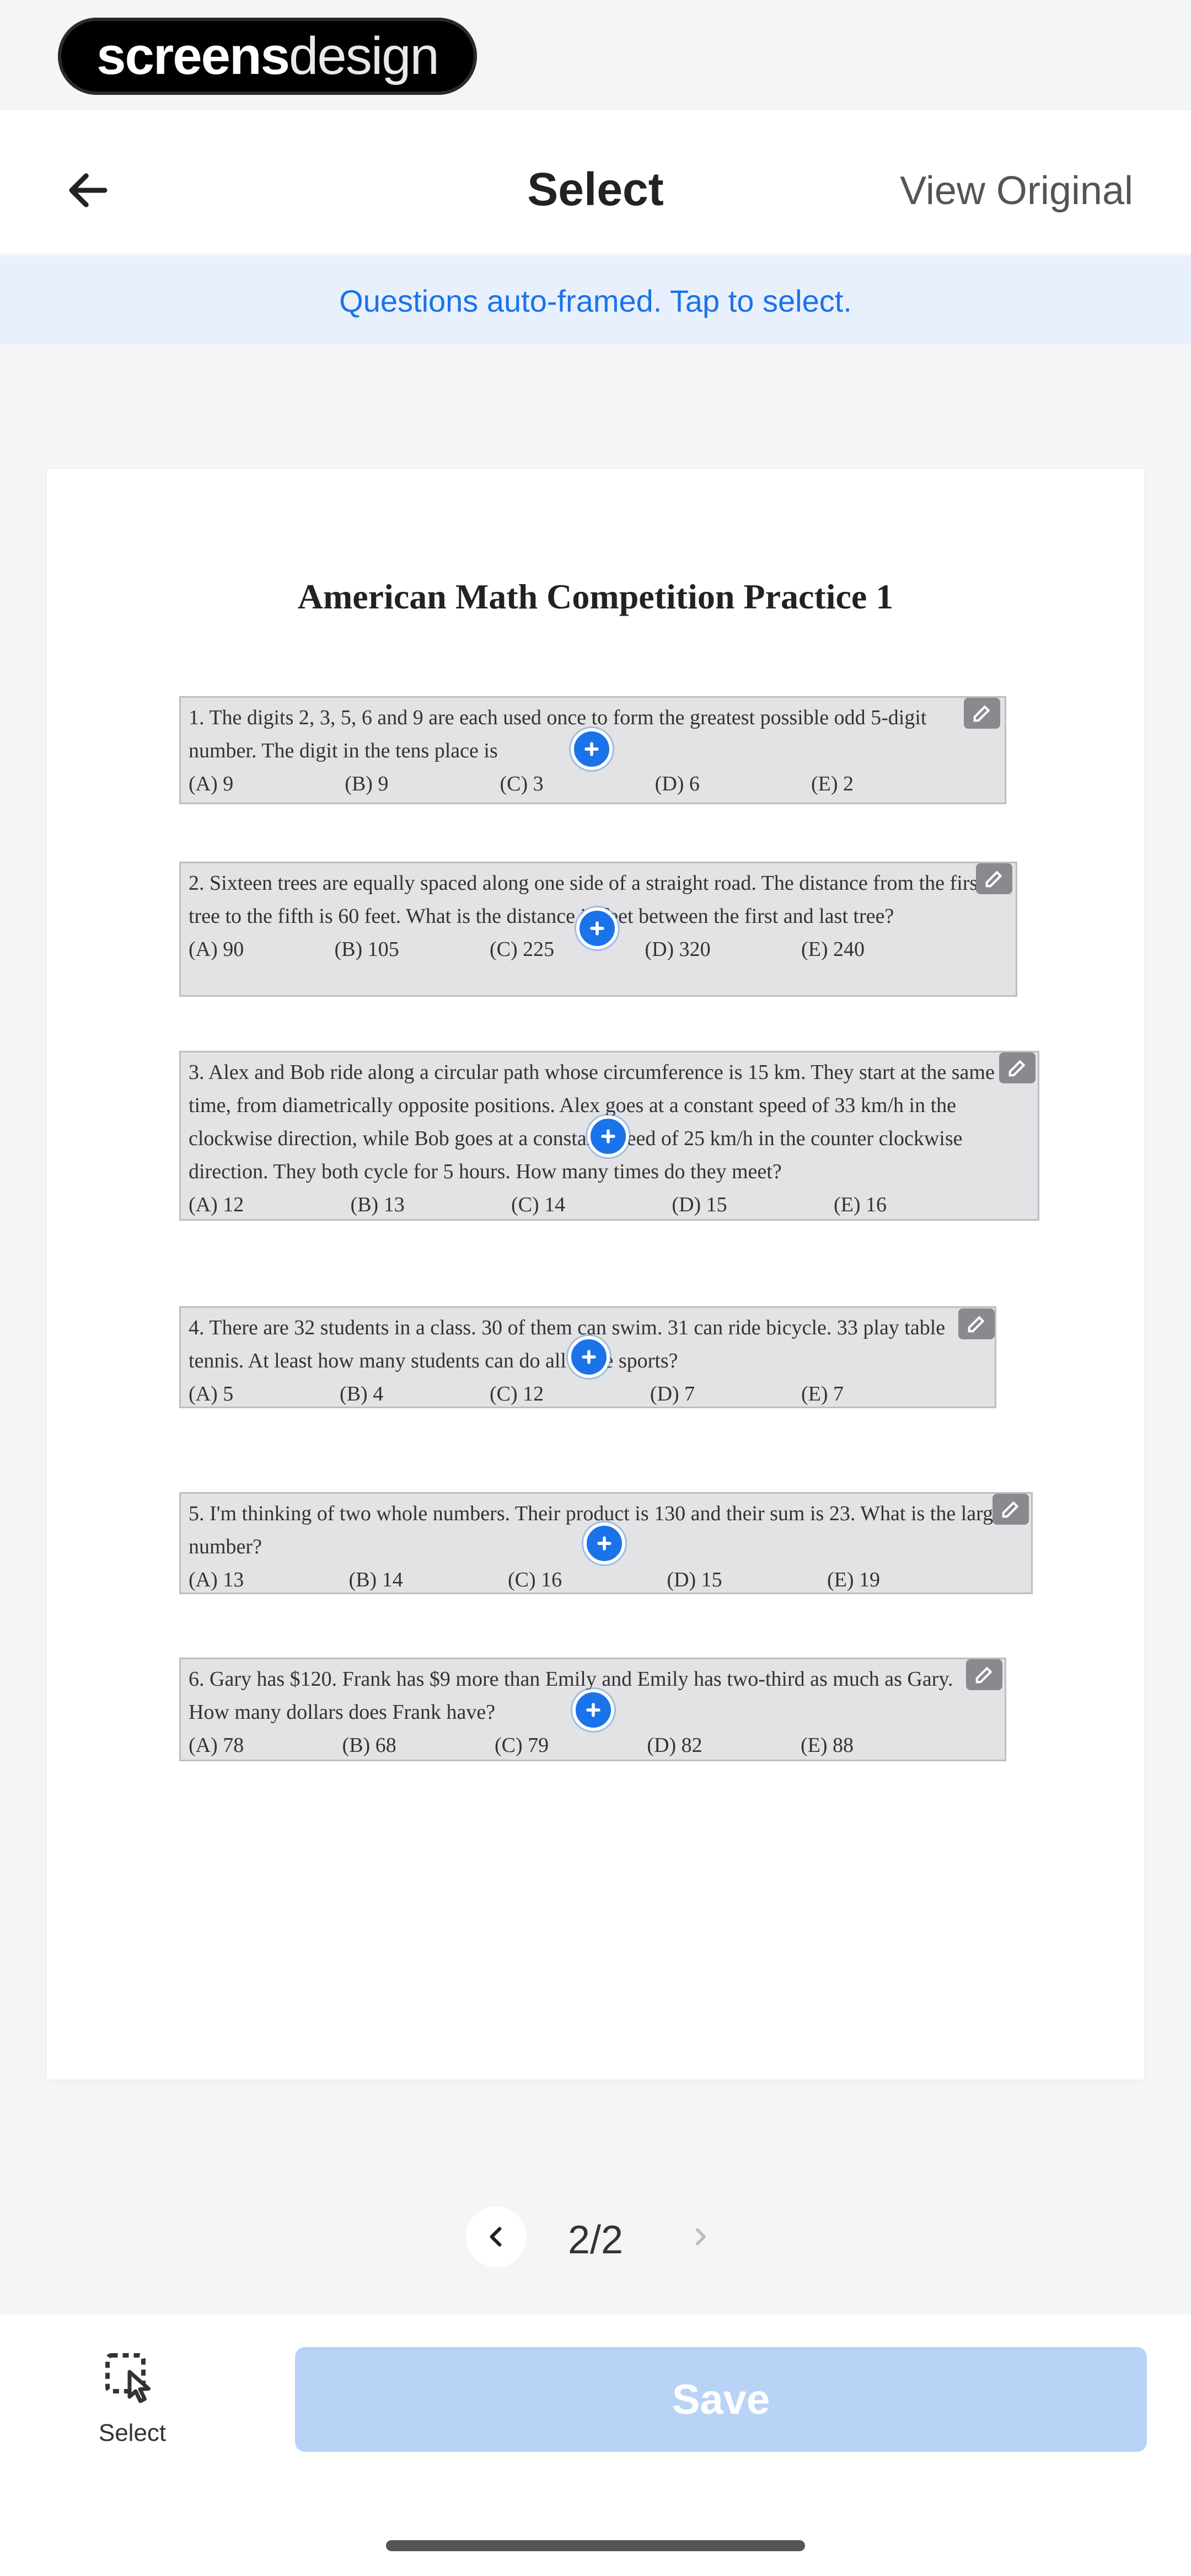 The width and height of the screenshot is (1191, 2576). I want to click on option: (E) 7, so click(823, 1393).